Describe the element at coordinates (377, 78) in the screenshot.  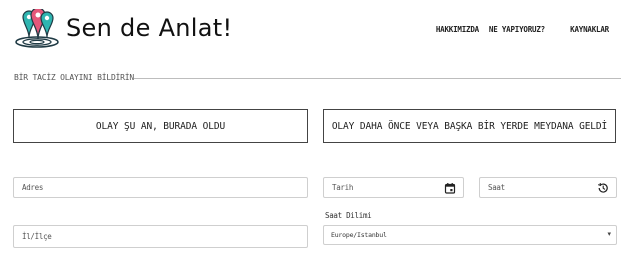
I see `section-divider` at that location.